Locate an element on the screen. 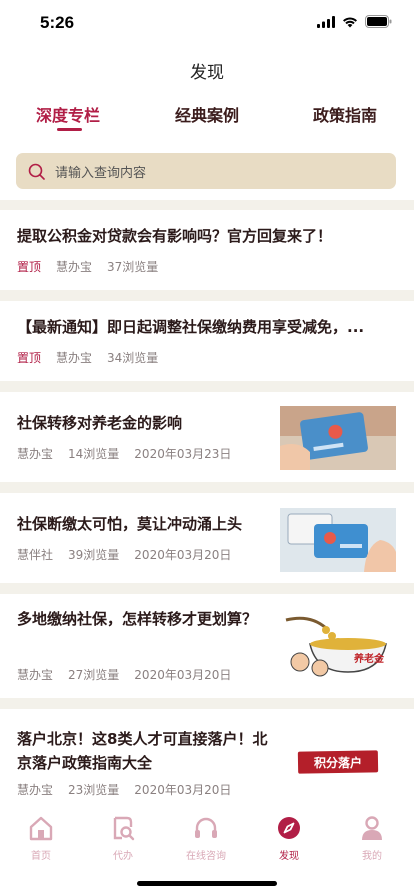  thumb-text: 养老金 is located at coordinates (369, 658).